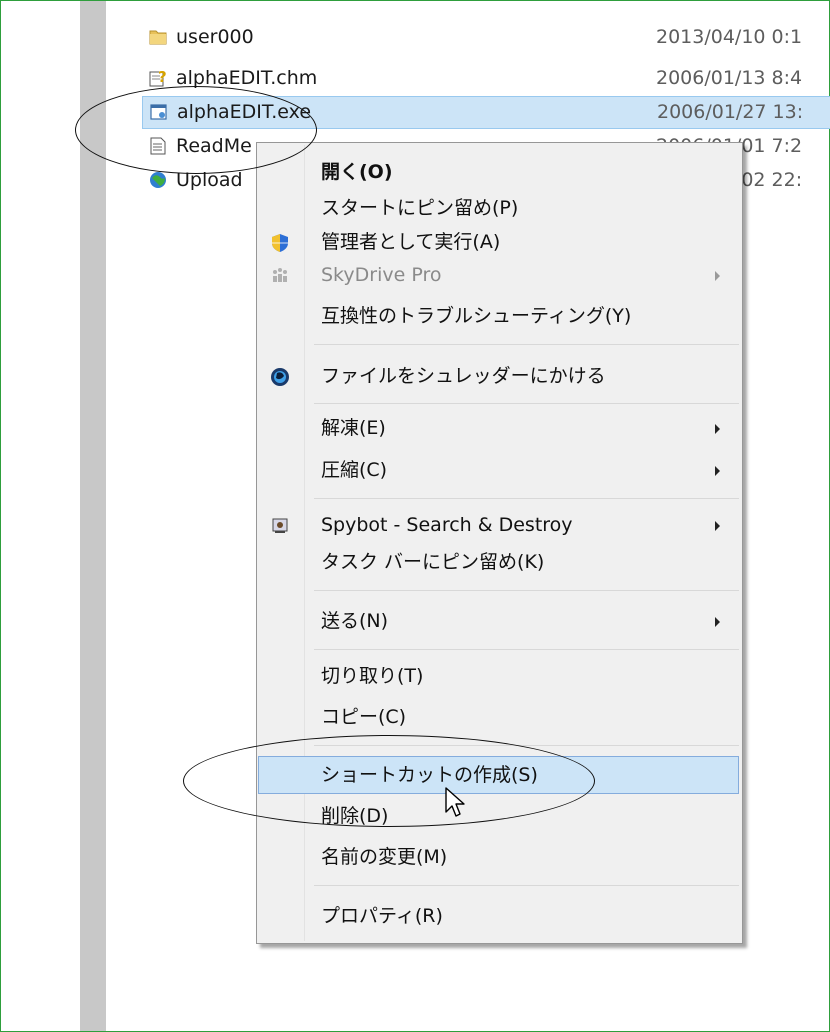  Describe the element at coordinates (485, 78) in the screenshot. I see `file-row-alphaedit-chm: ? alphaEDIT.chm 2006/01/13 8:4` at that location.